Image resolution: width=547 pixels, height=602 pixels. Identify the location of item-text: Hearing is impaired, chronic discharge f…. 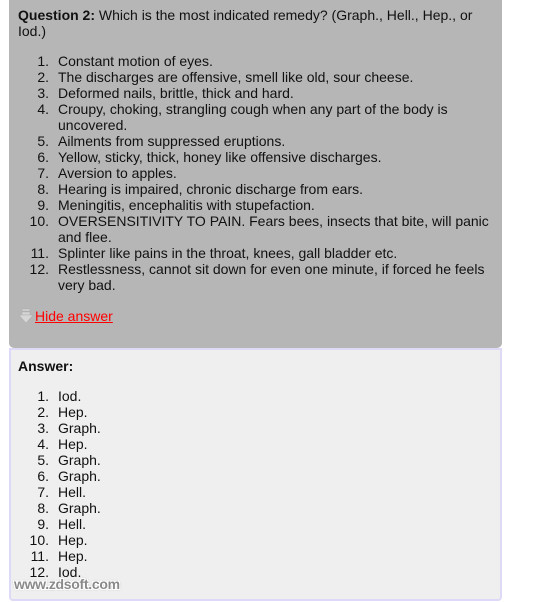
(211, 189).